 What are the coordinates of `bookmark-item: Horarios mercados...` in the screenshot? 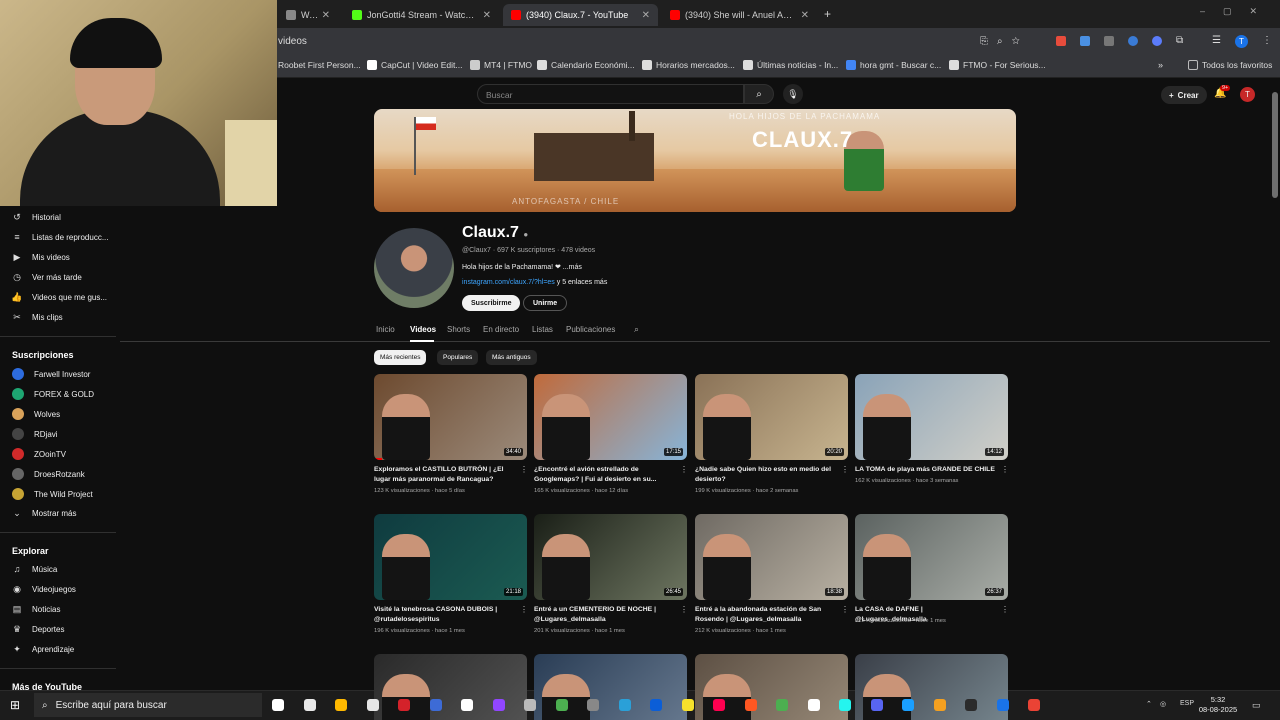 It's located at (688, 65).